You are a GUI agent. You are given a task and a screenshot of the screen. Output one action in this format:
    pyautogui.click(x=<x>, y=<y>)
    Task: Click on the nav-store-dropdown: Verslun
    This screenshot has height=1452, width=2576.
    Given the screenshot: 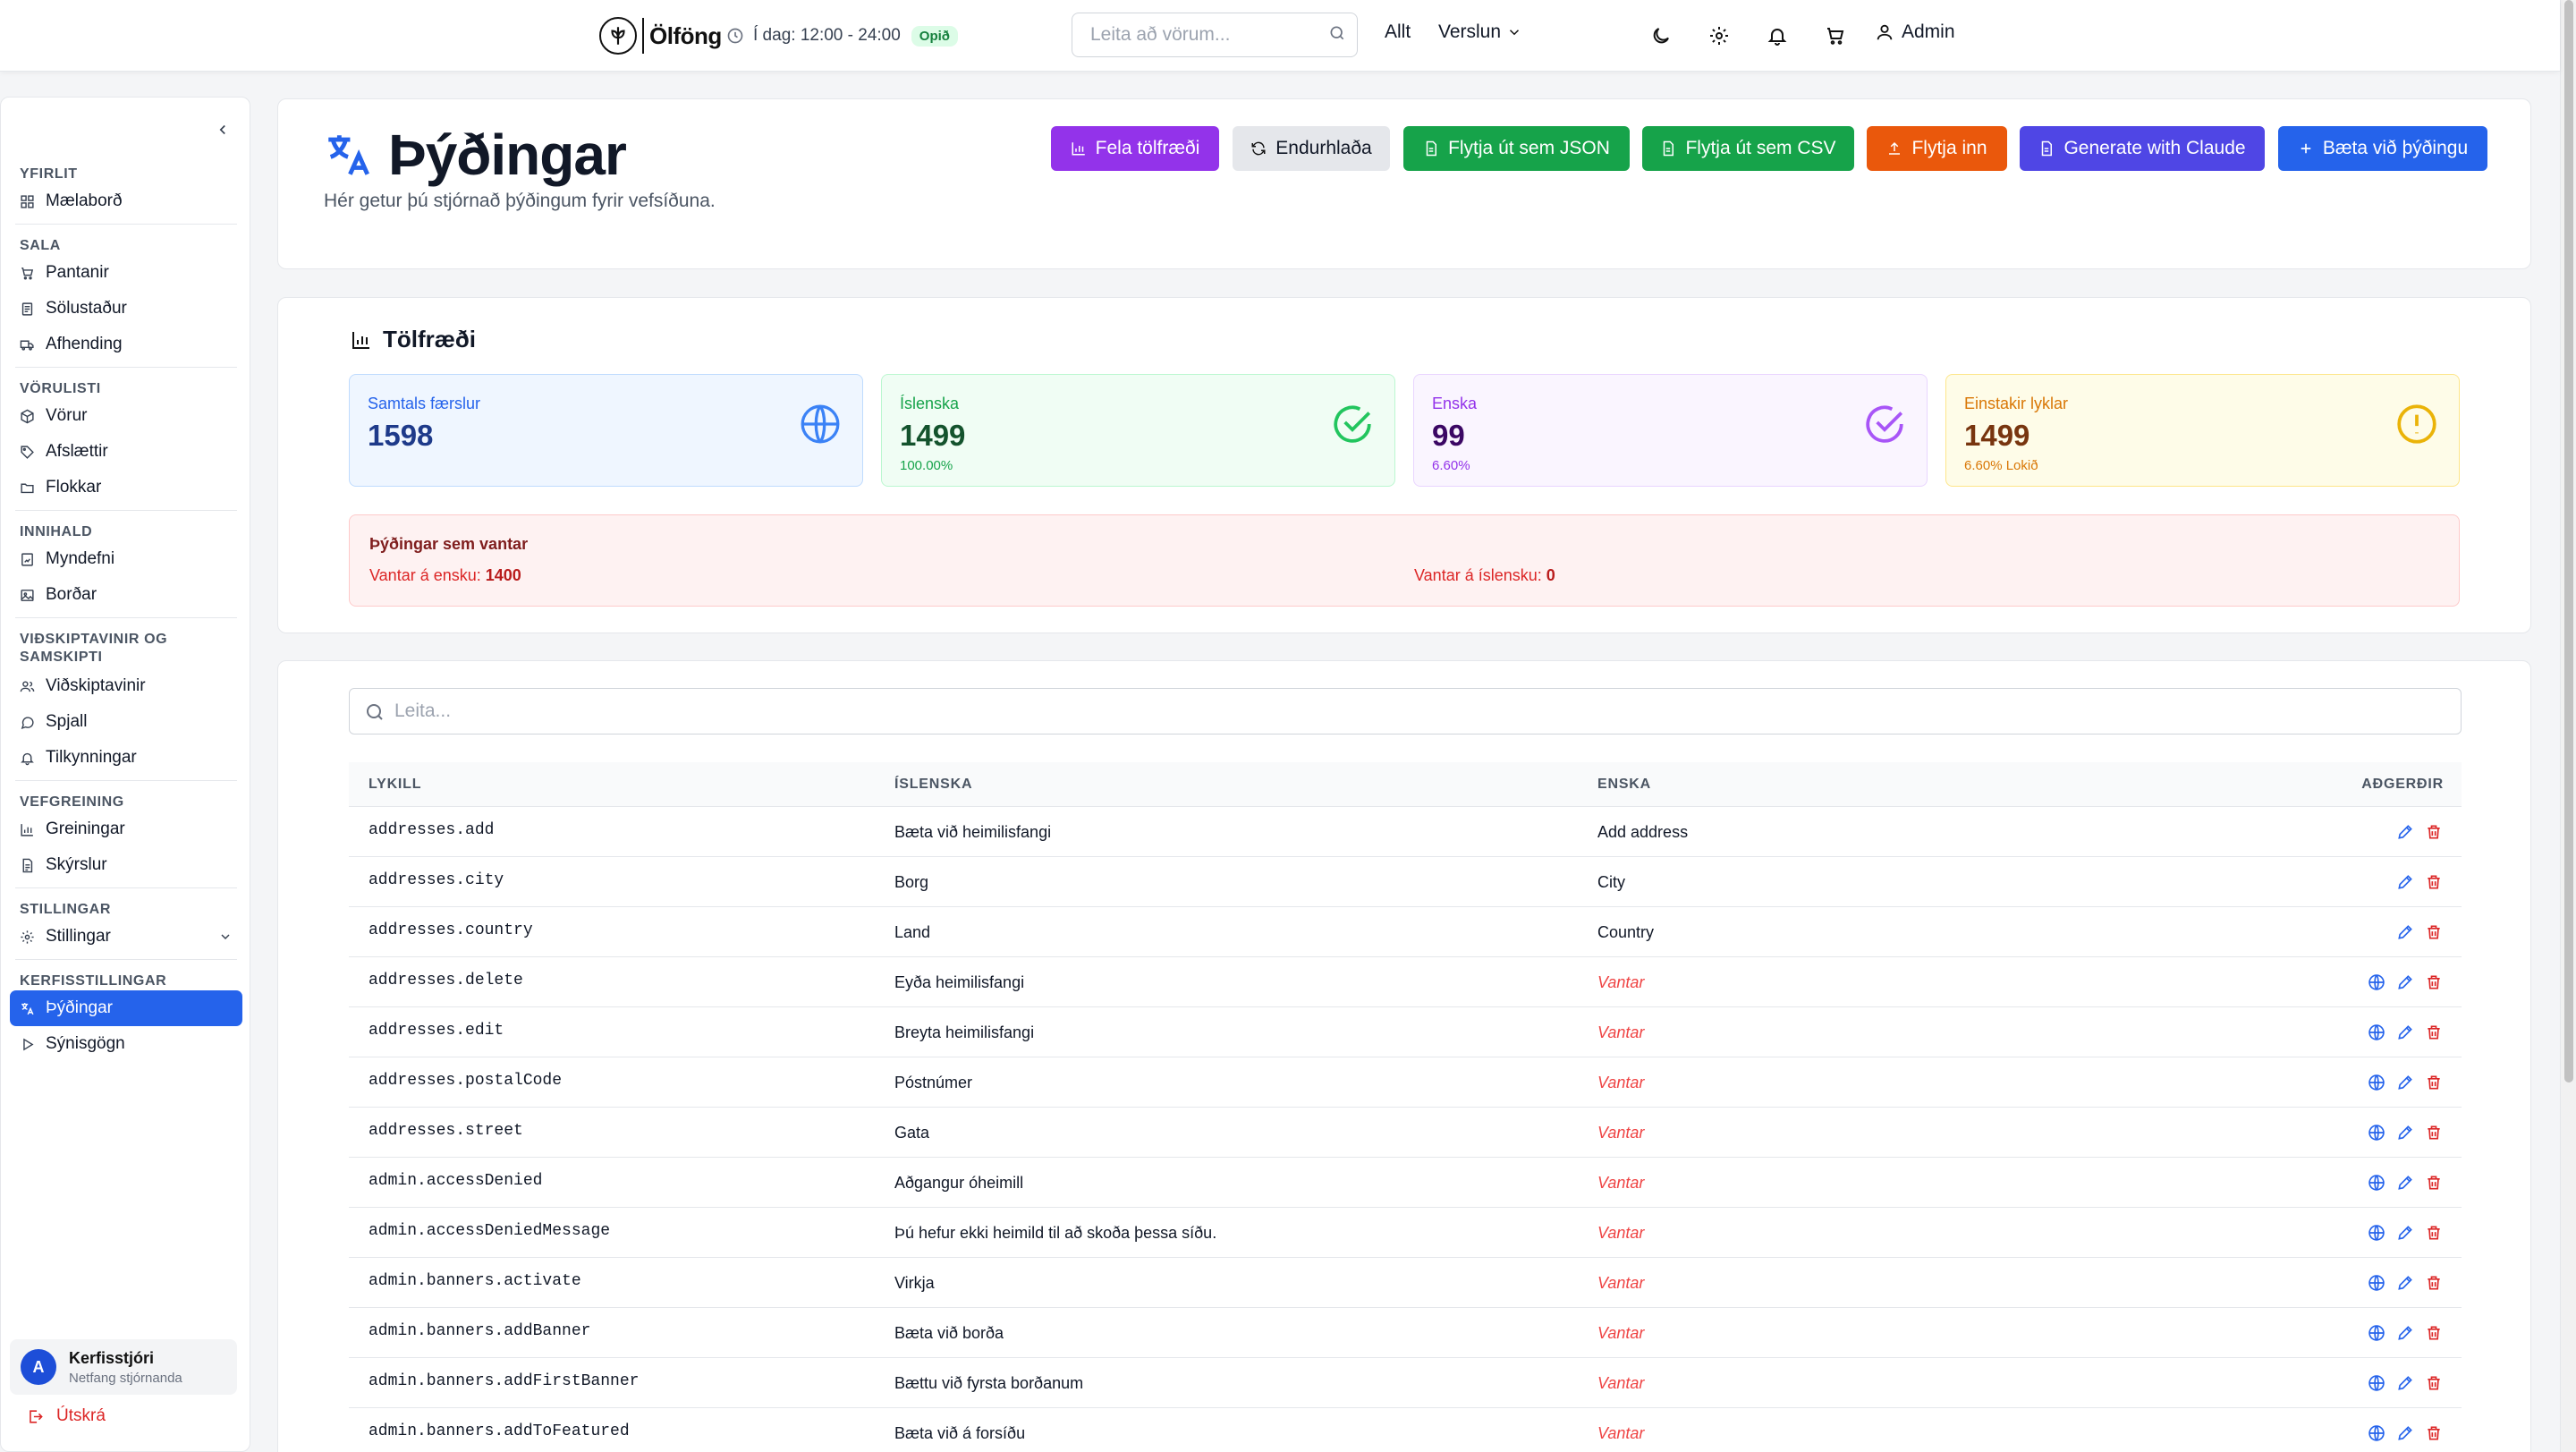 What is the action you would take?
    pyautogui.click(x=1480, y=32)
    